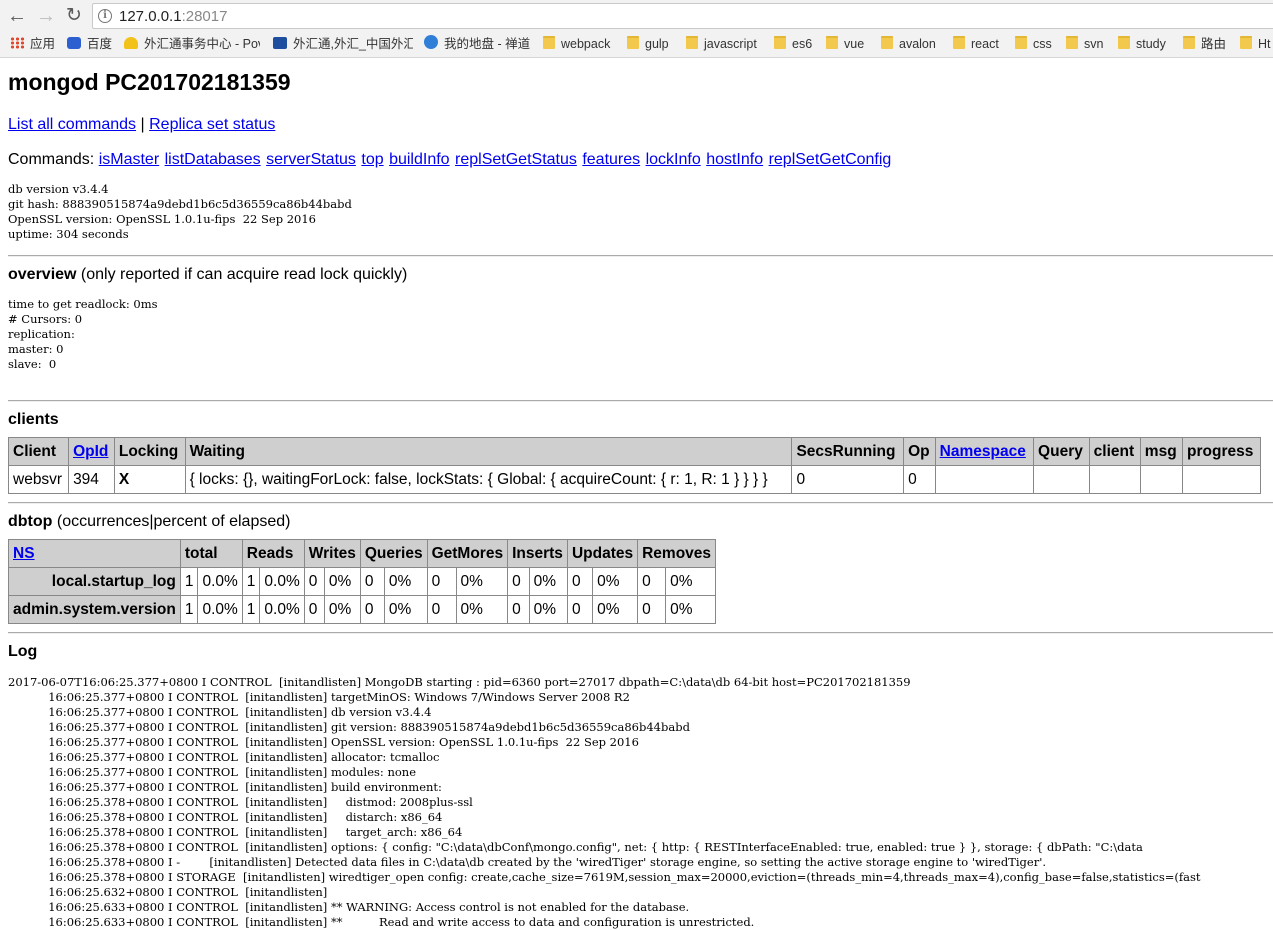 This screenshot has height=930, width=1273. Describe the element at coordinates (90, 451) in the screenshot. I see `sort-opid-link: OpId` at that location.